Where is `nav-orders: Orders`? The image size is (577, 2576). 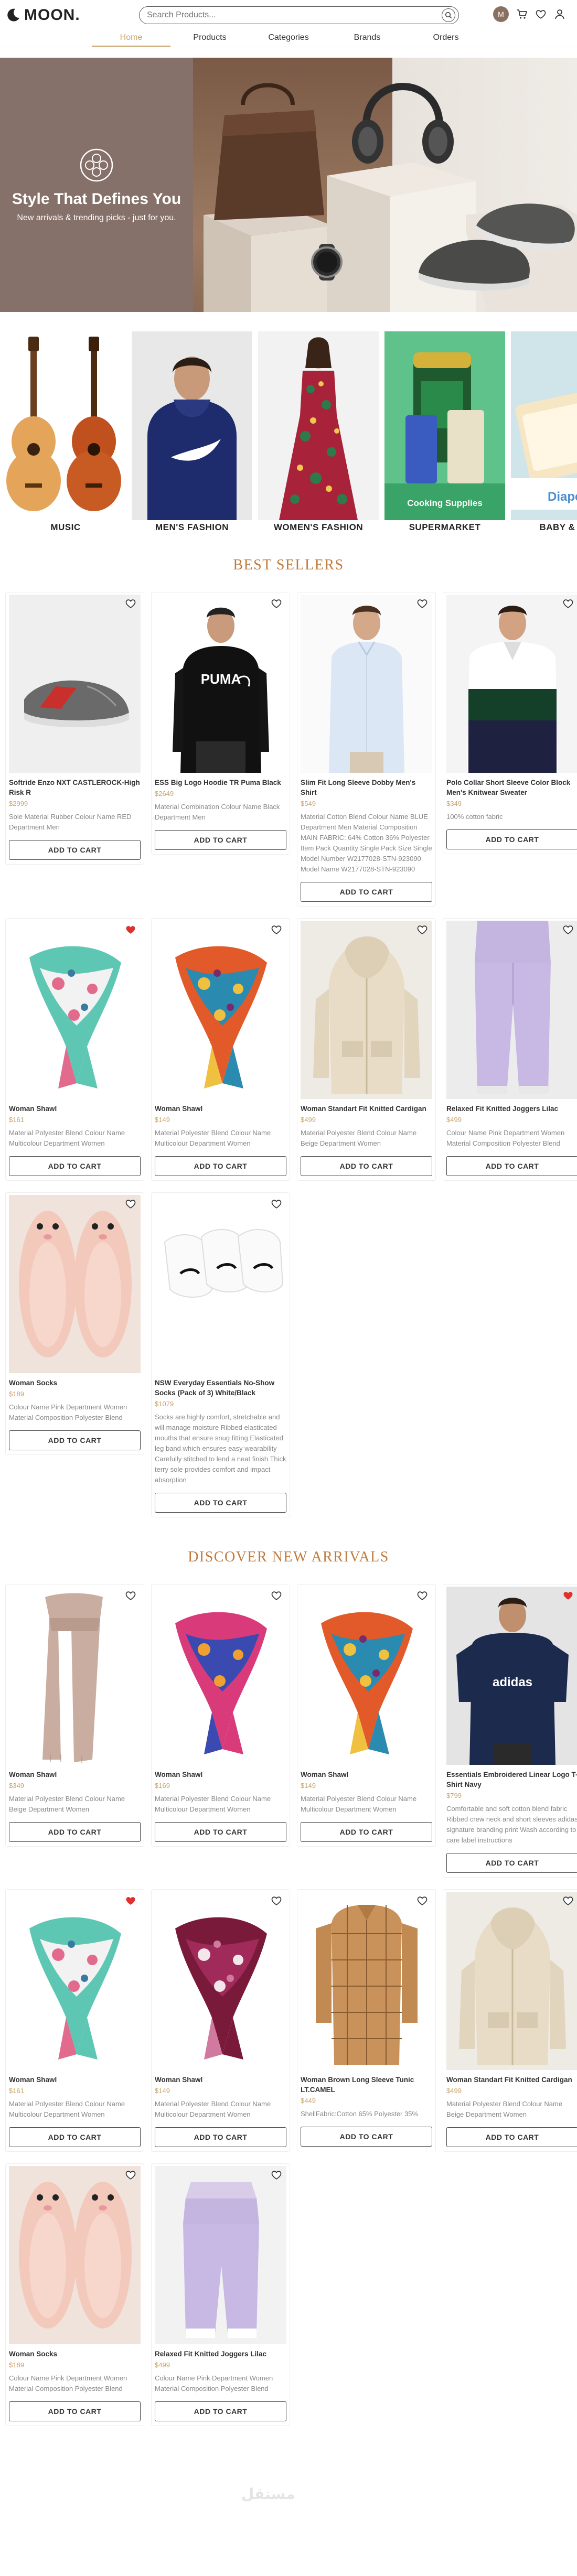
nav-orders: Orders is located at coordinates (446, 38).